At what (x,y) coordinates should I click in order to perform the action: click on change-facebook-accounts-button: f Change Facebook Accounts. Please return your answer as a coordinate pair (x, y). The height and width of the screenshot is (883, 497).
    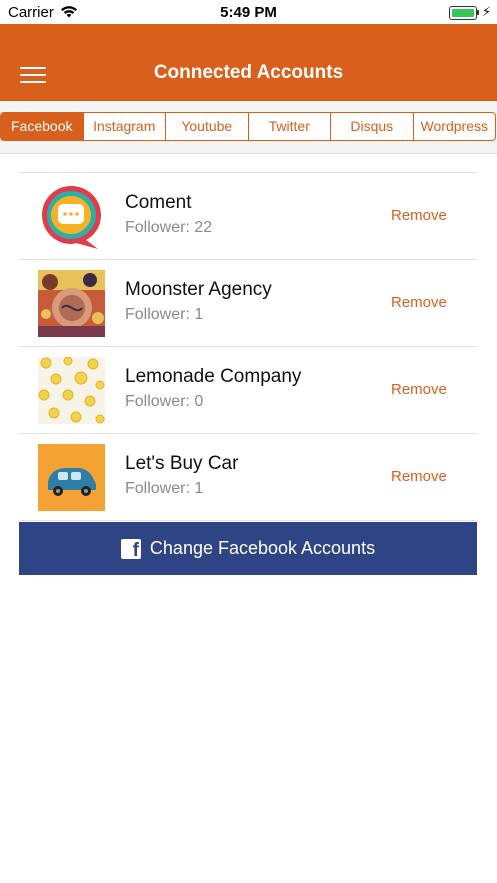
    Looking at the image, I should click on (248, 548).